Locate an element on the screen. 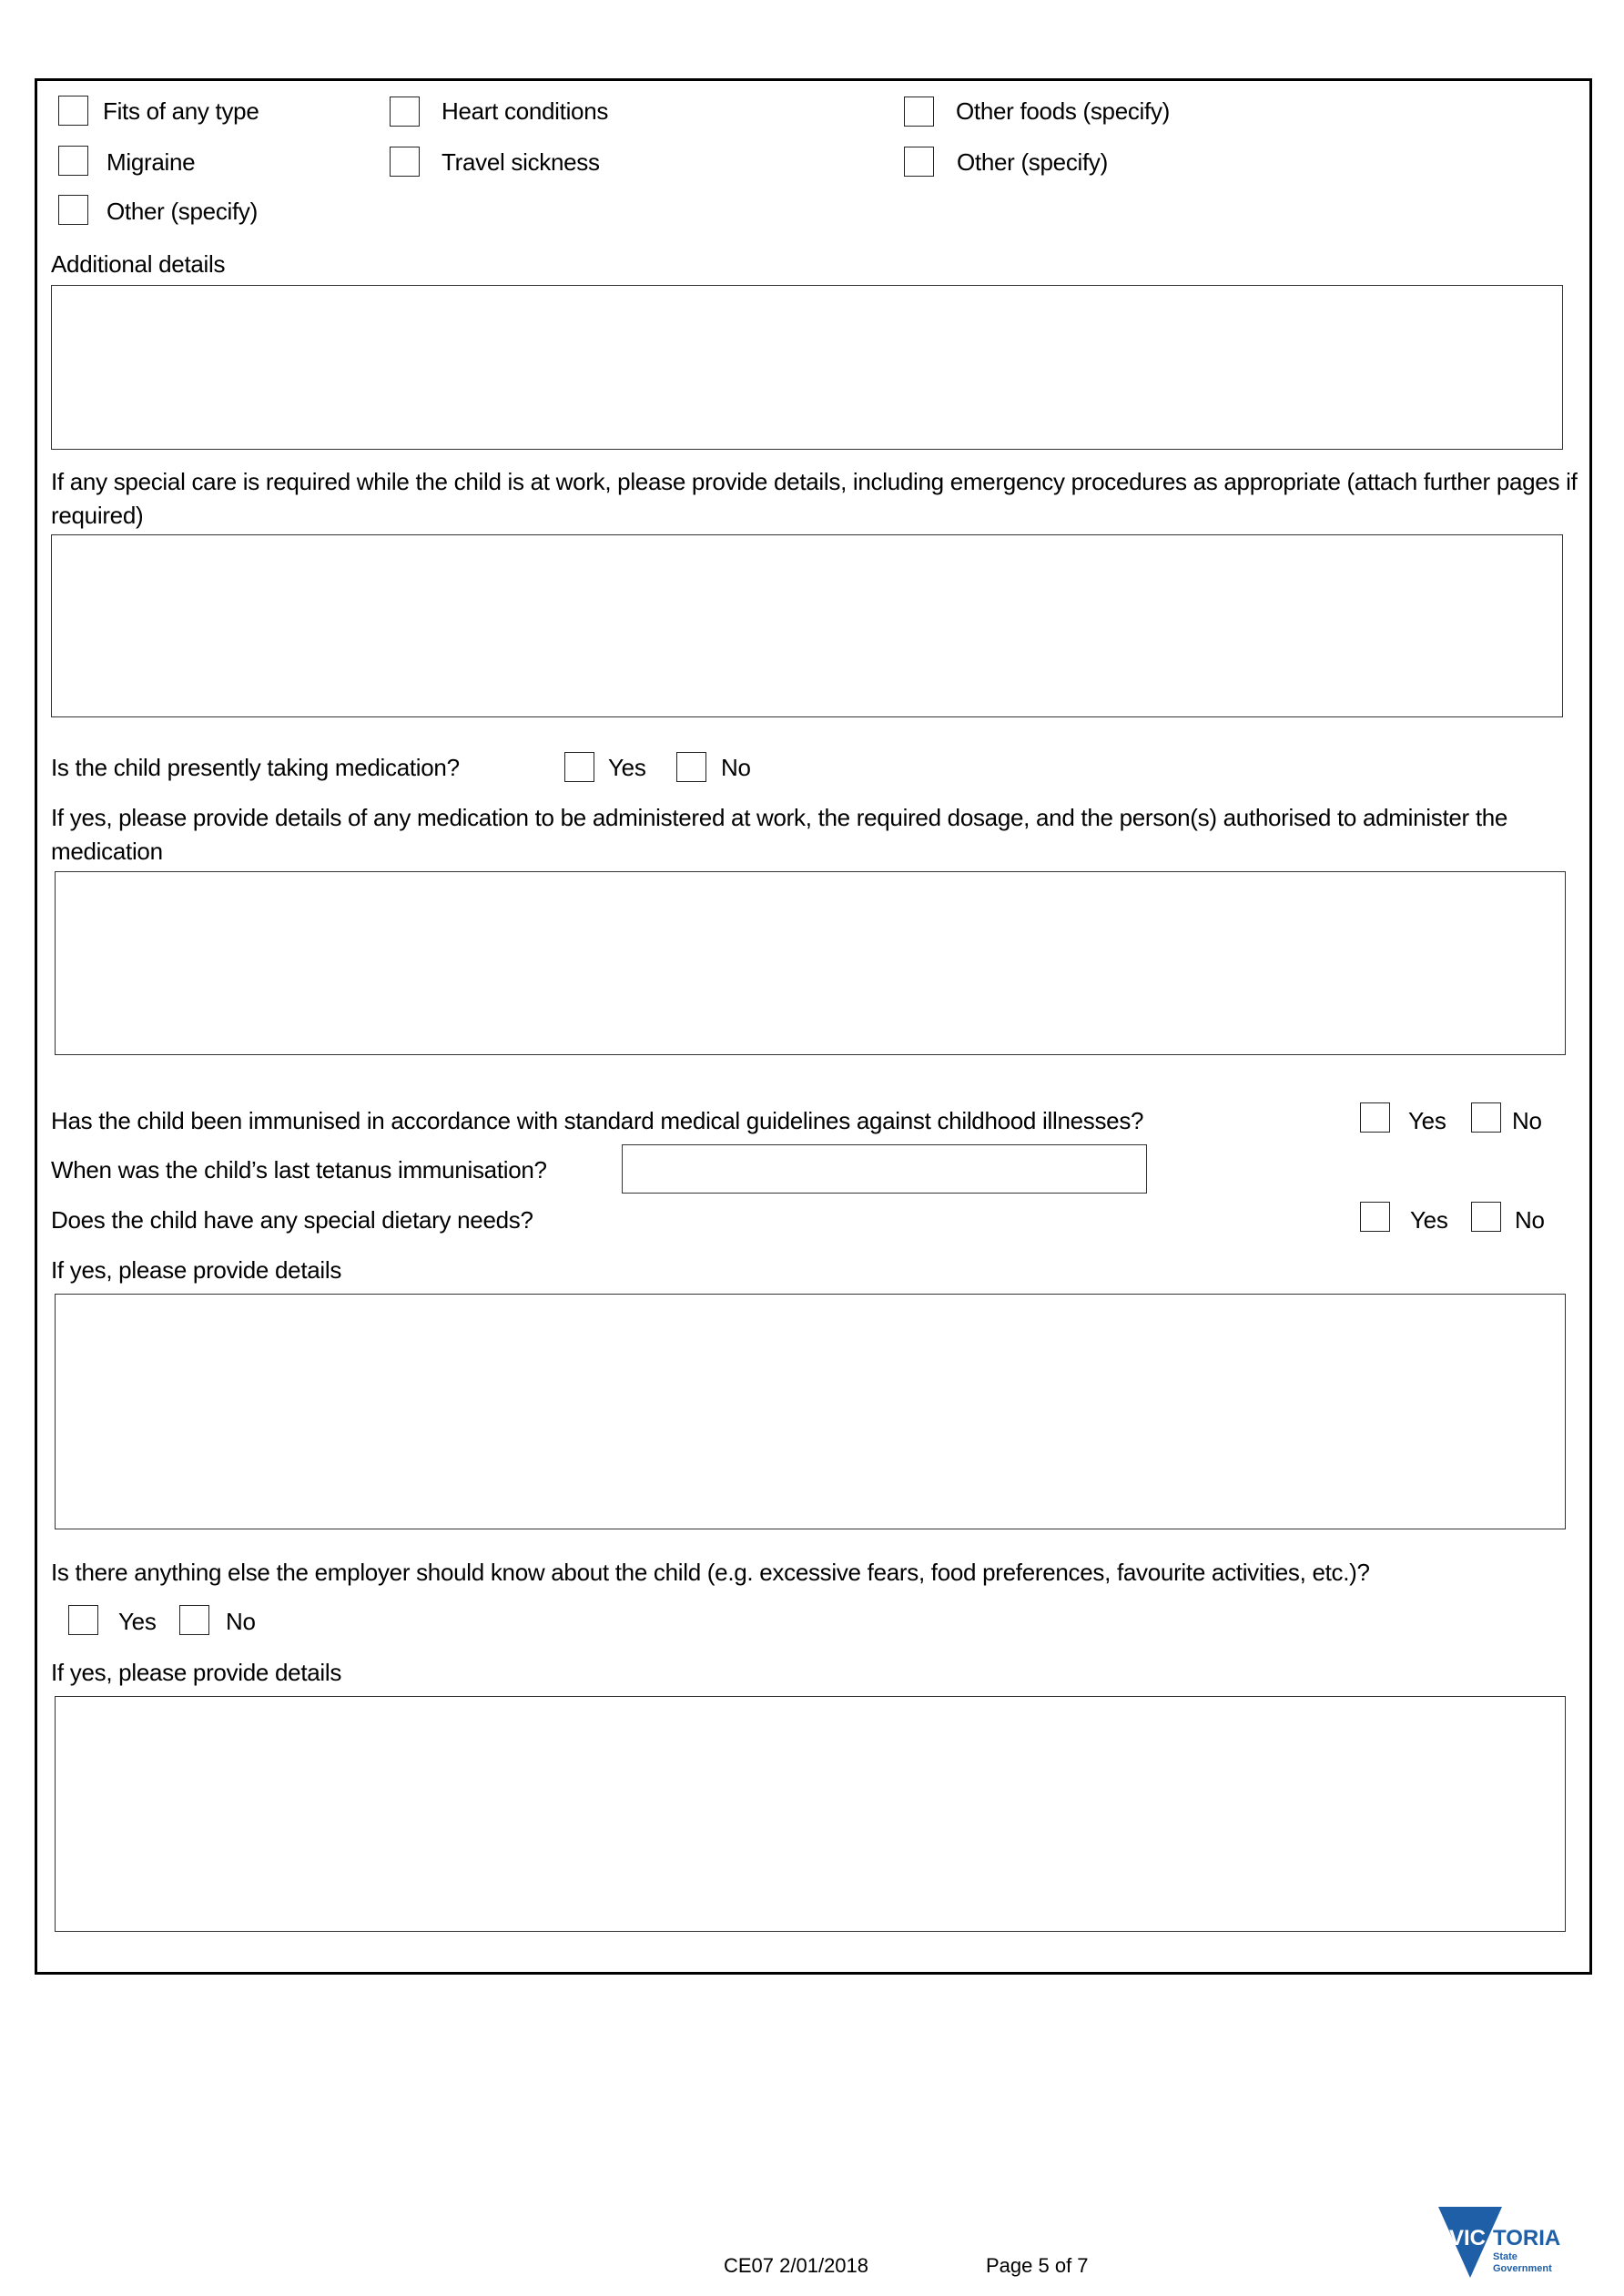 The height and width of the screenshot is (2296, 1624). medication-details-field is located at coordinates (810, 963).